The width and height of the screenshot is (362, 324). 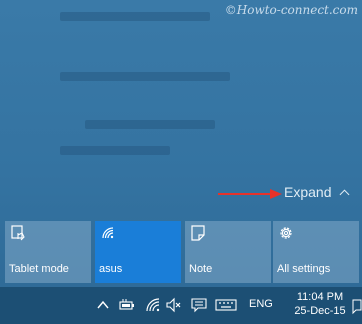 I want to click on input-language: ENG, so click(x=261, y=304).